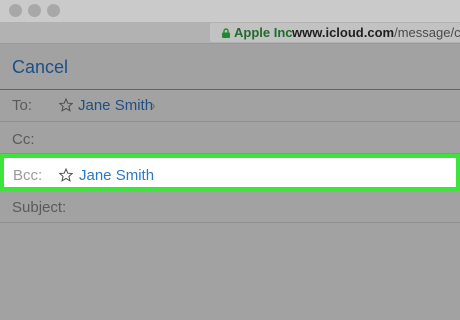 Image resolution: width=460 pixels, height=320 pixels. Describe the element at coordinates (15, 10) in the screenshot. I see `close-window-button` at that location.